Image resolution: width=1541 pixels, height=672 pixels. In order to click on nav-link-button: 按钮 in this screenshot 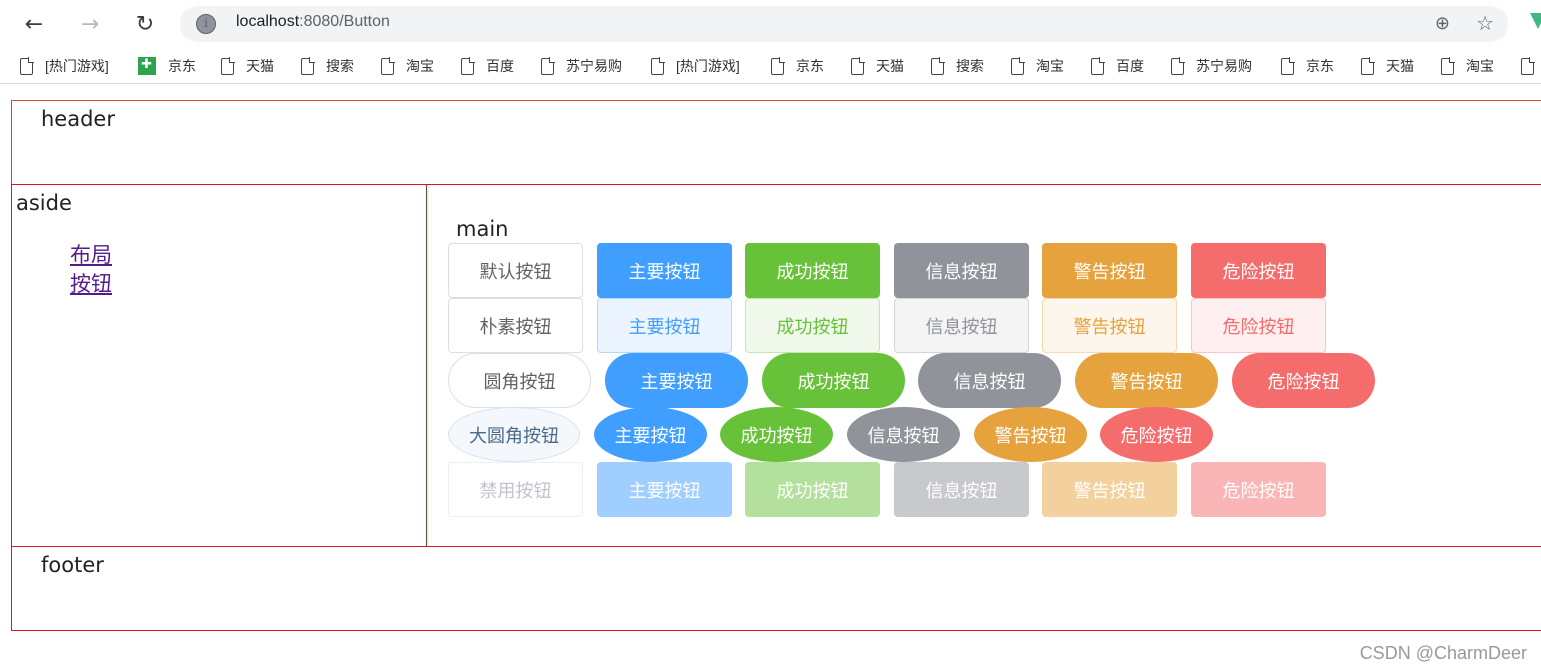, I will do `click(91, 284)`.